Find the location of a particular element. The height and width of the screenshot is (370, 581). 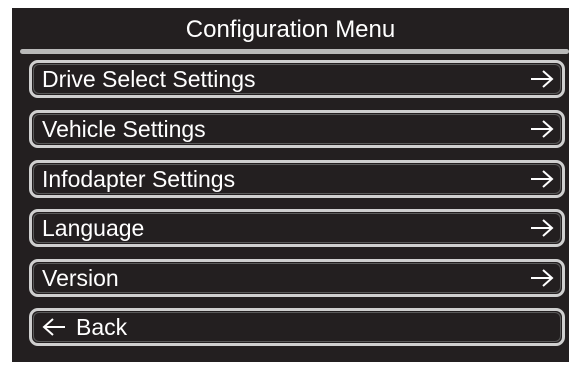

back-button-label: Back is located at coordinates (102, 327).